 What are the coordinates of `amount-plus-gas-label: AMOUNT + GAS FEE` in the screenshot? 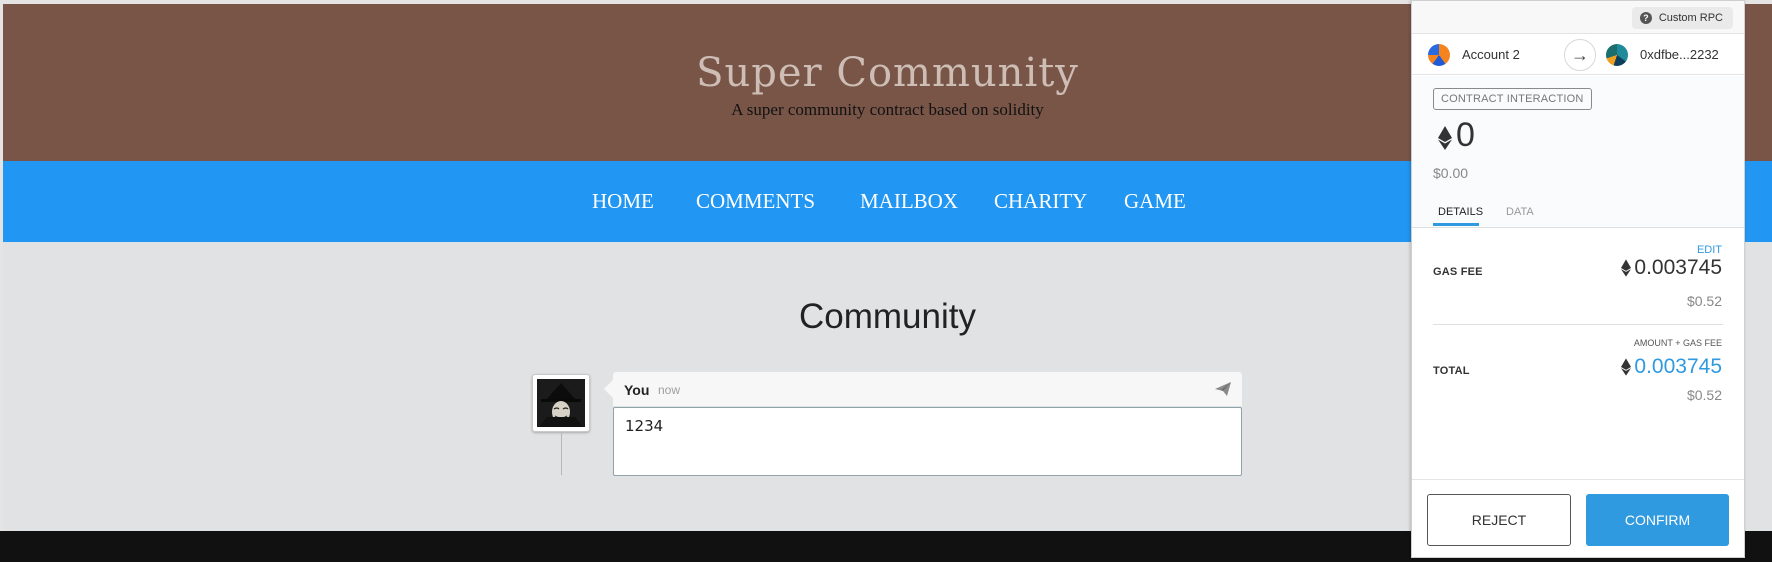 It's located at (1677, 343).